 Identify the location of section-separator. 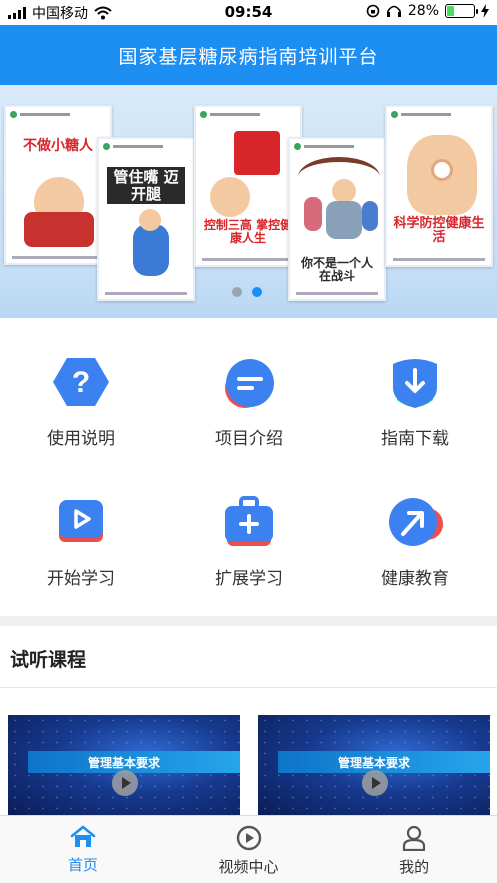
(248, 687).